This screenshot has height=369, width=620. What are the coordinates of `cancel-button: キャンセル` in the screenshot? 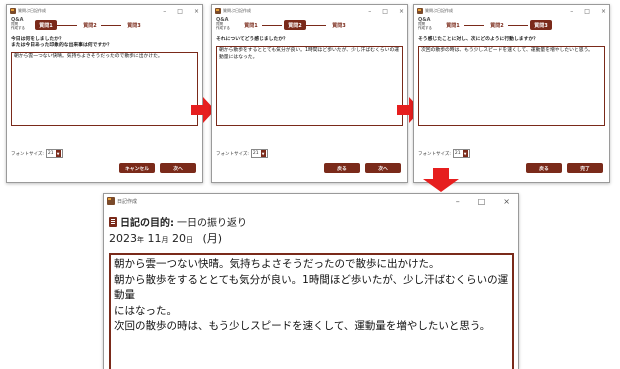 It's located at (137, 168).